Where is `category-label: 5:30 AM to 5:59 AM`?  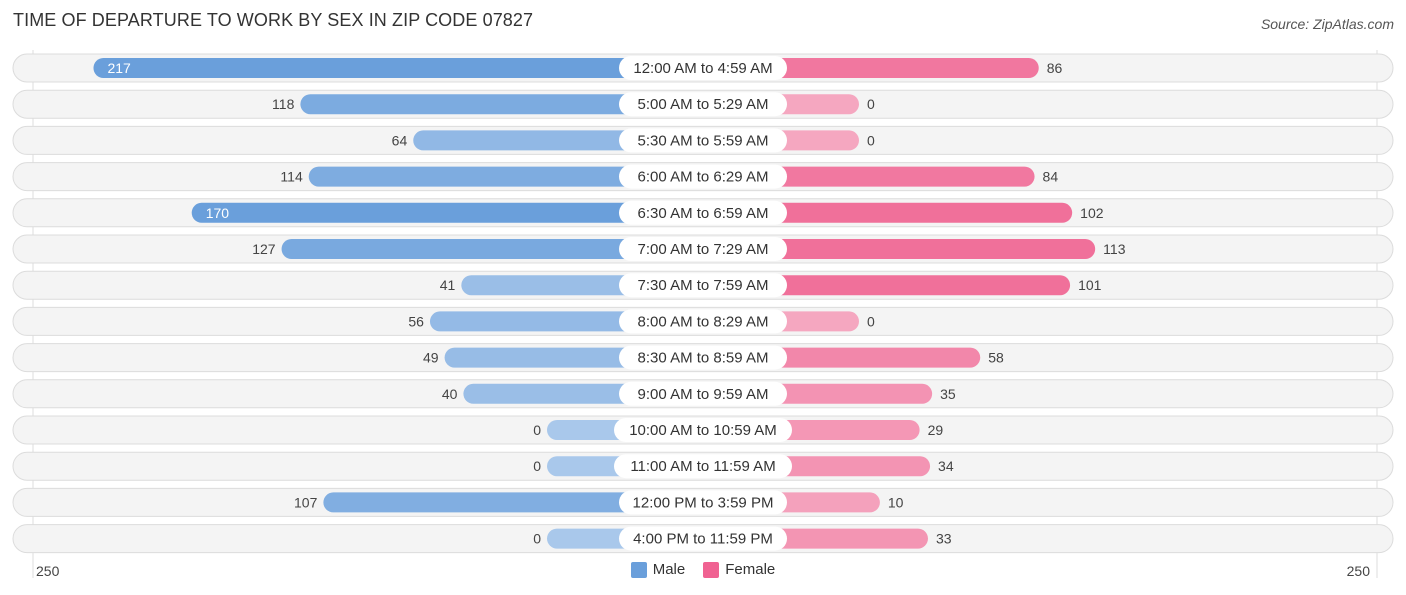
category-label: 5:30 AM to 5:59 AM is located at coordinates (703, 140).